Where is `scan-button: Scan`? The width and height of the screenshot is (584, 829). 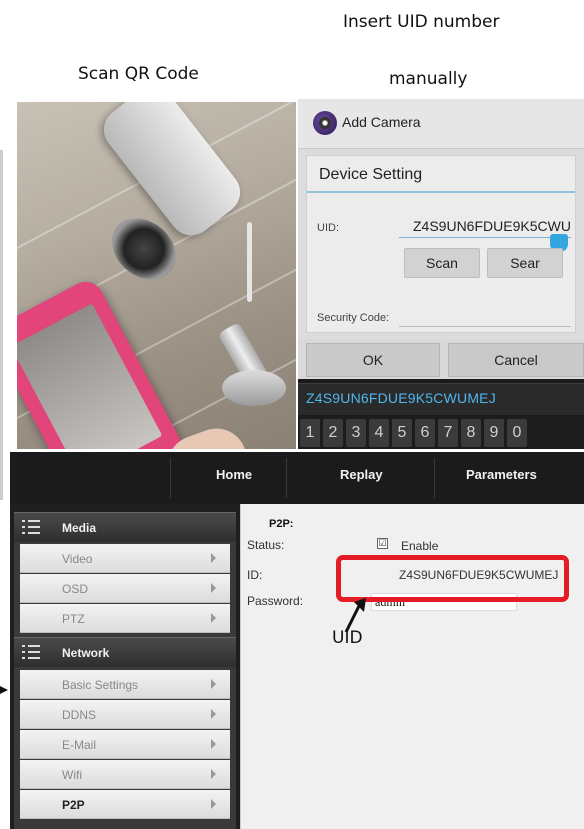
scan-button: Scan is located at coordinates (442, 263).